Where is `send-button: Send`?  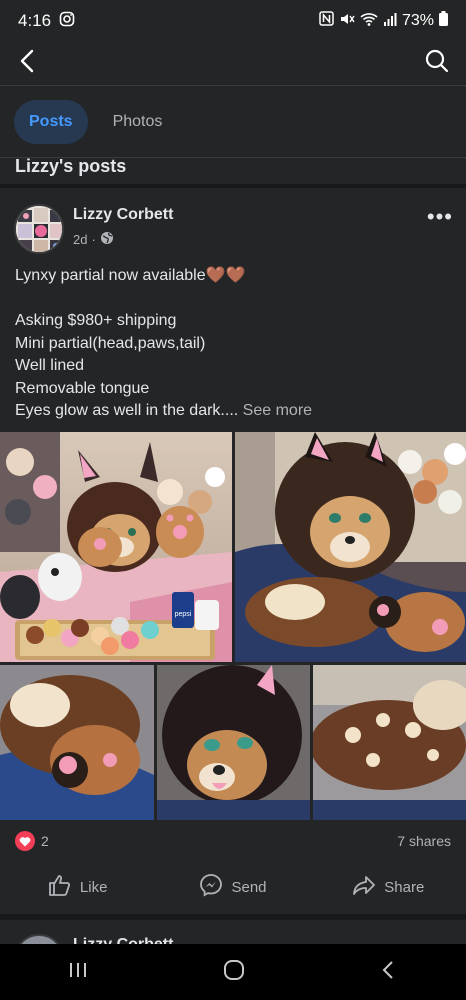 send-button: Send is located at coordinates (232, 887).